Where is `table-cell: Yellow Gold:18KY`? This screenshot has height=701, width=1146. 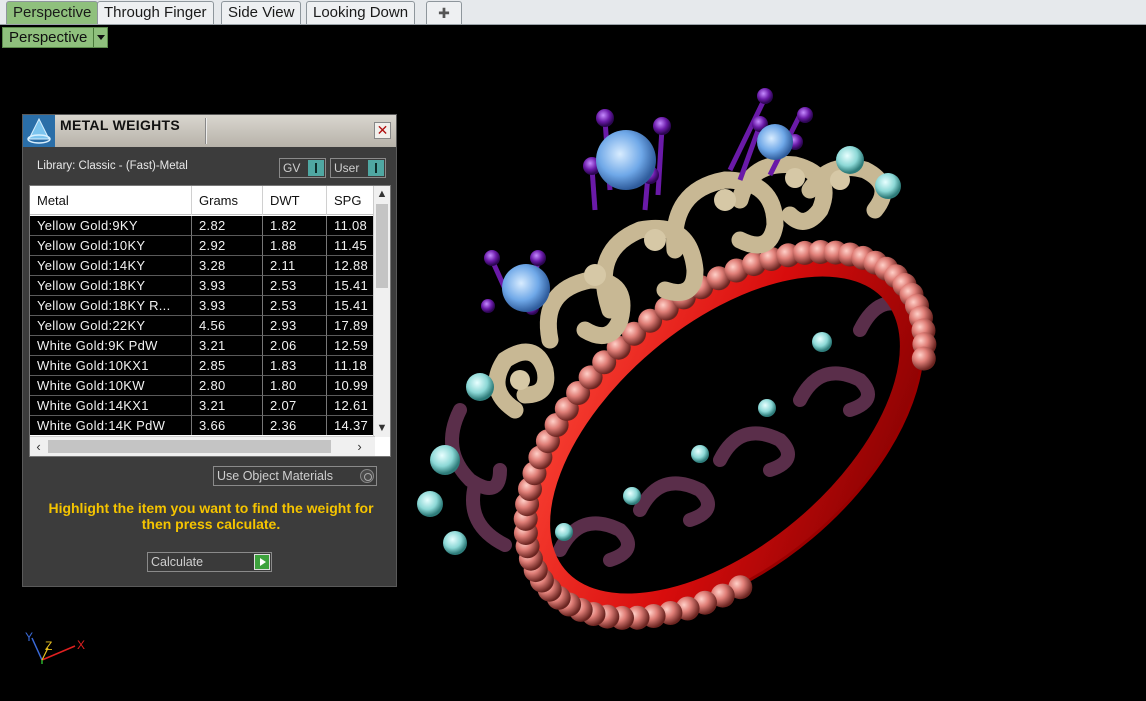 table-cell: Yellow Gold:18KY is located at coordinates (111, 286).